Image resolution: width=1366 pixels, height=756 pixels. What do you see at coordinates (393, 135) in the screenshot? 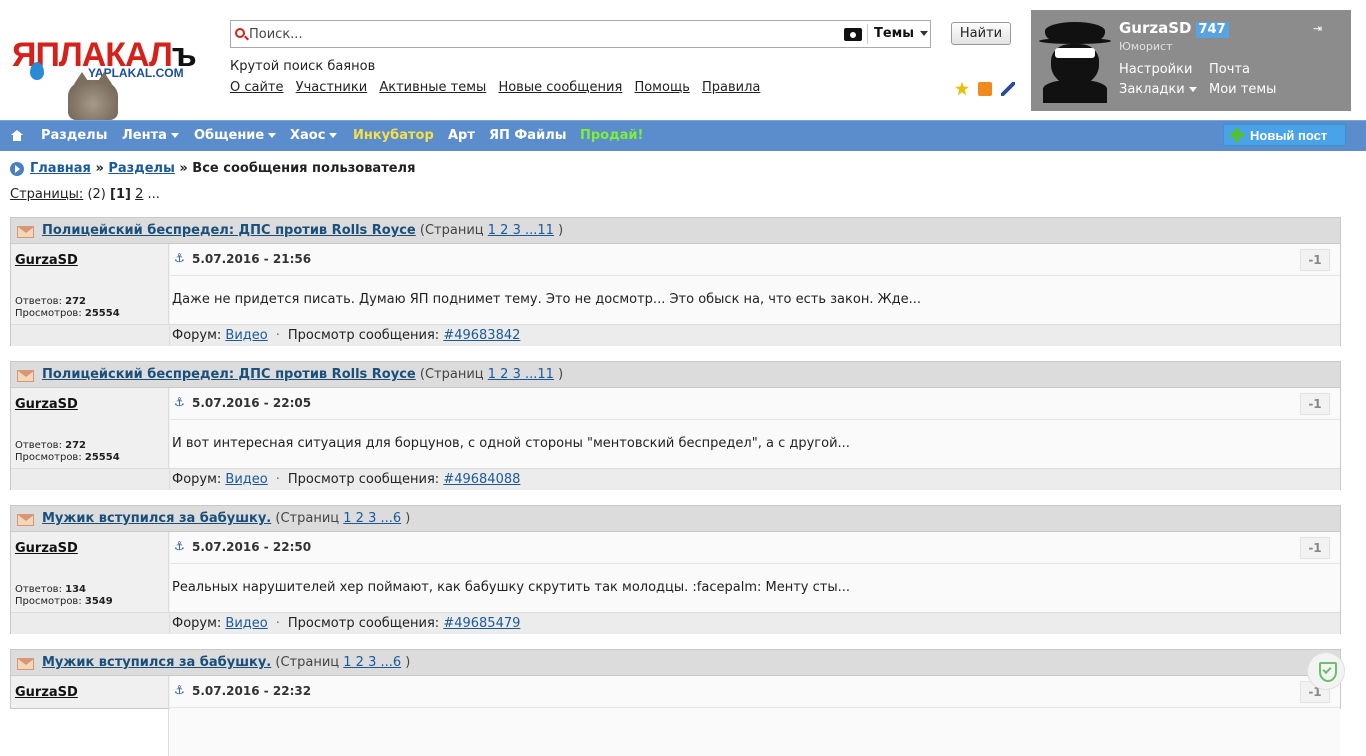
I see `menu-incubator: Инкубатор` at bounding box center [393, 135].